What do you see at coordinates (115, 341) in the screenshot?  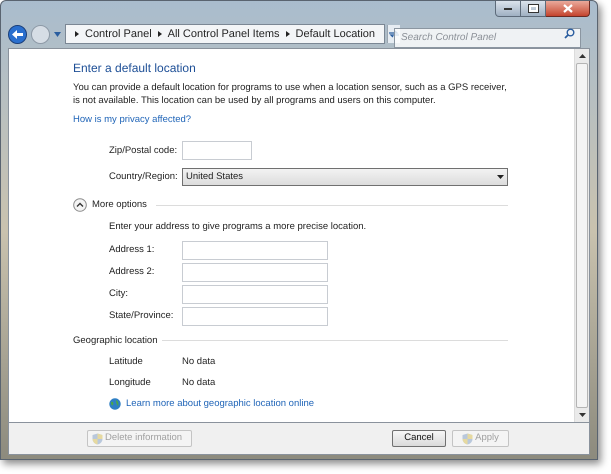 I see `section-heading: Geographic location` at bounding box center [115, 341].